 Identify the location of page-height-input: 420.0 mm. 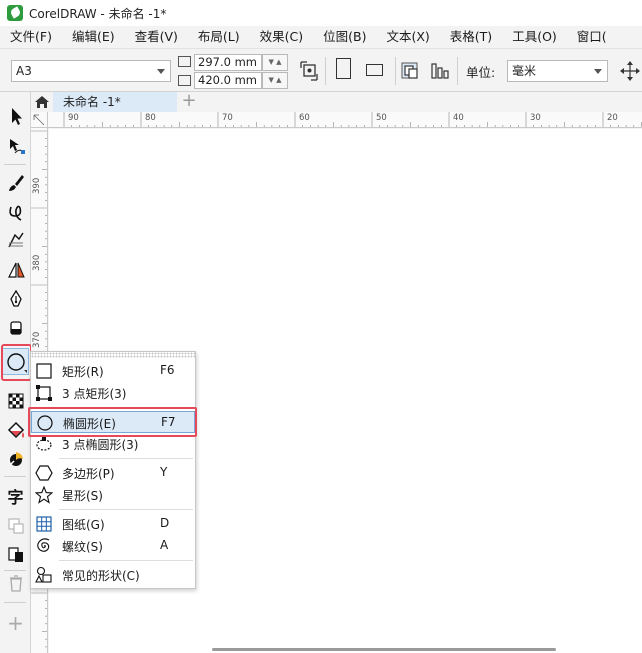
(228, 80).